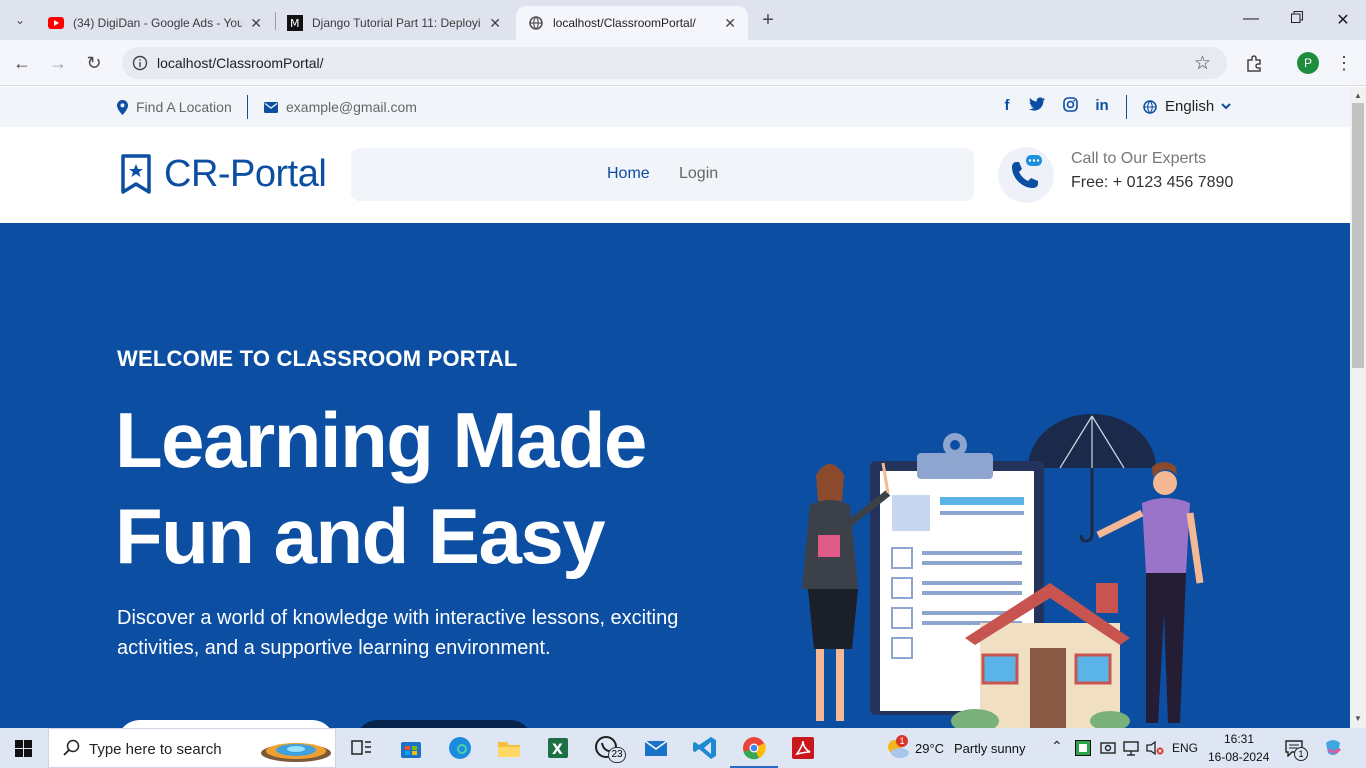 The image size is (1366, 768). I want to click on email-text: example@gmail.com, so click(351, 107).